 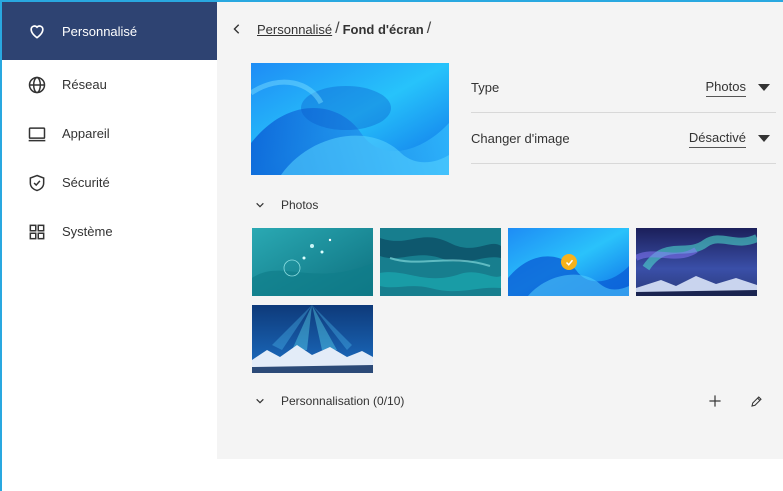 I want to click on change-image-value: Désactivé, so click(x=717, y=139).